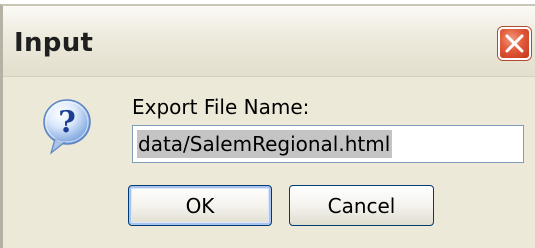  I want to click on ok-button: OK, so click(200, 205).